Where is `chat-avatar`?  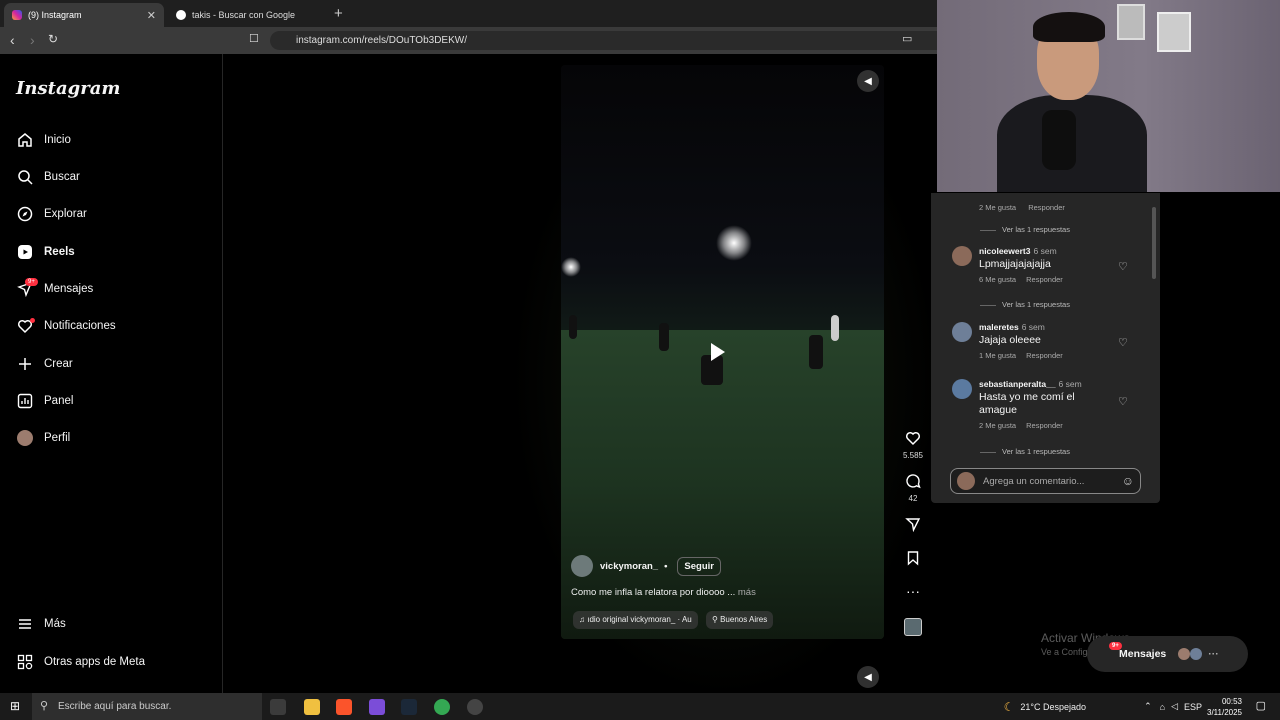
chat-avatar is located at coordinates (1184, 654).